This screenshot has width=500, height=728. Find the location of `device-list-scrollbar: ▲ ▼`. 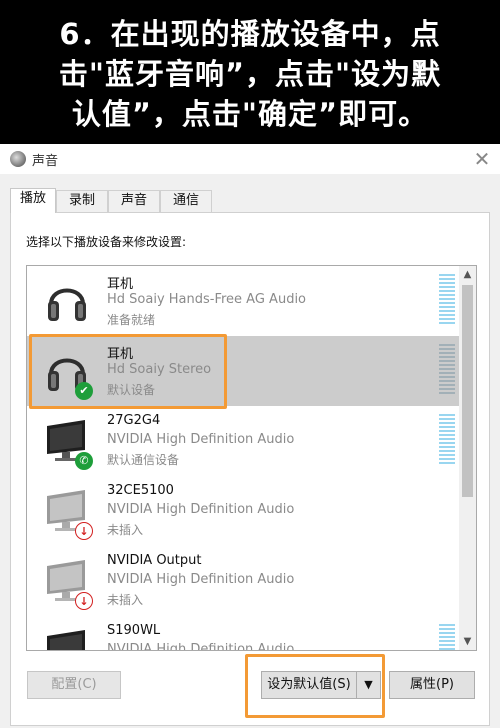

device-list-scrollbar: ▲ ▼ is located at coordinates (467, 458).